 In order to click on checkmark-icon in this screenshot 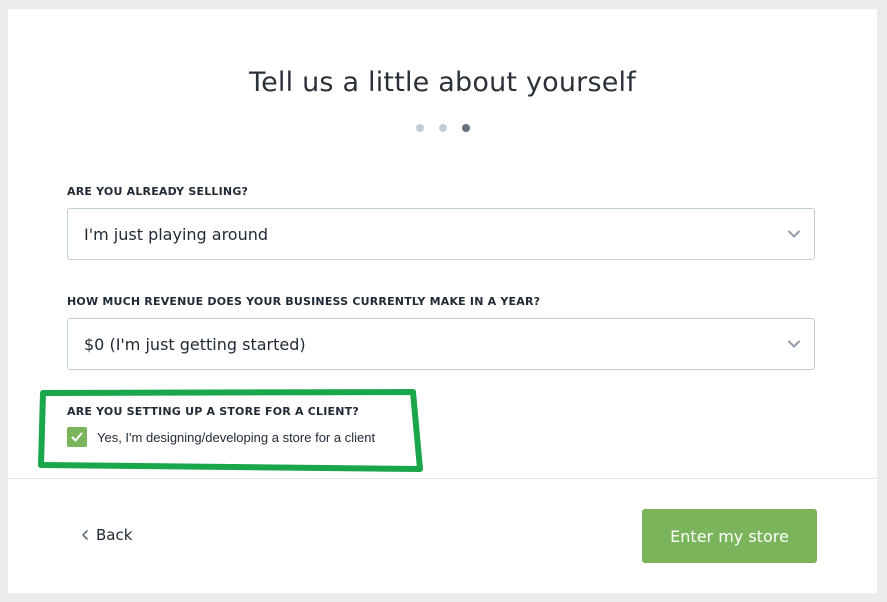, I will do `click(77, 437)`.